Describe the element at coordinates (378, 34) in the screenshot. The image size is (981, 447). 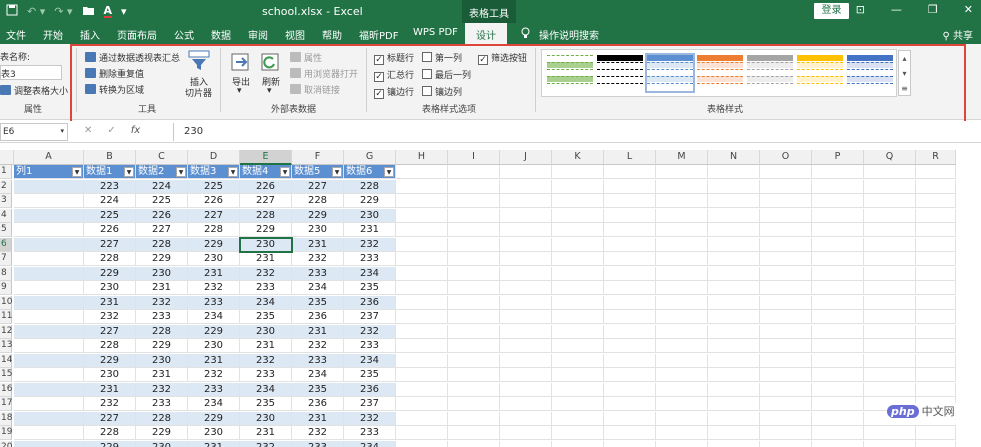
I see `tab-foxit-pdf: 福昕PDF` at that location.